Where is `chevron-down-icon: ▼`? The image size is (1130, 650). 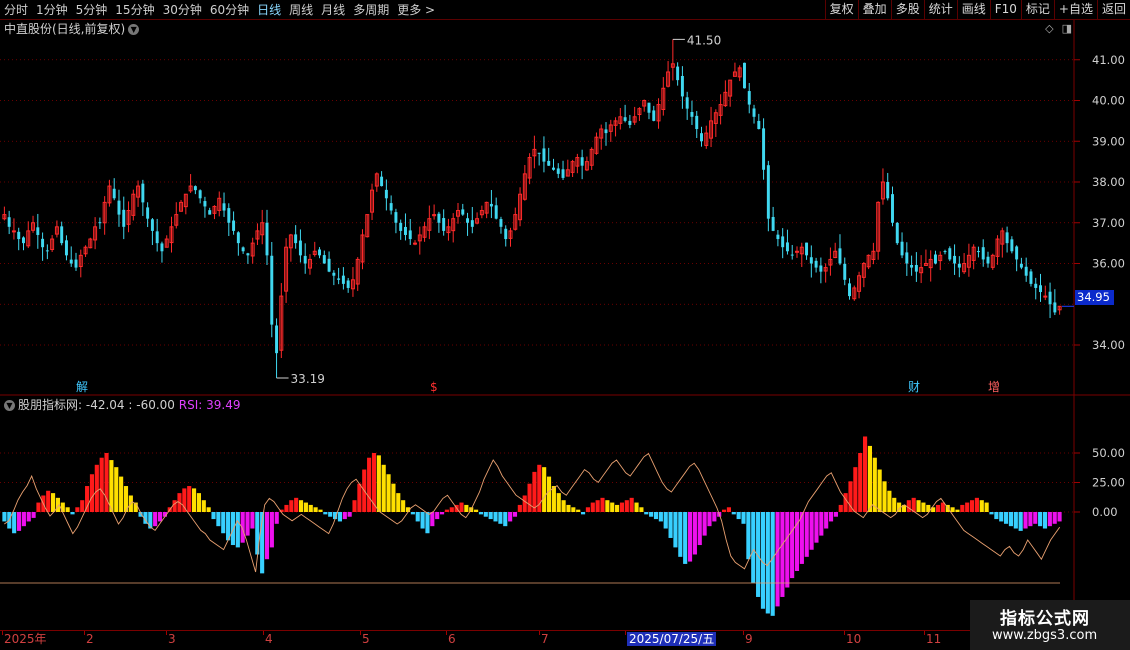 chevron-down-icon: ▼ is located at coordinates (9, 405).